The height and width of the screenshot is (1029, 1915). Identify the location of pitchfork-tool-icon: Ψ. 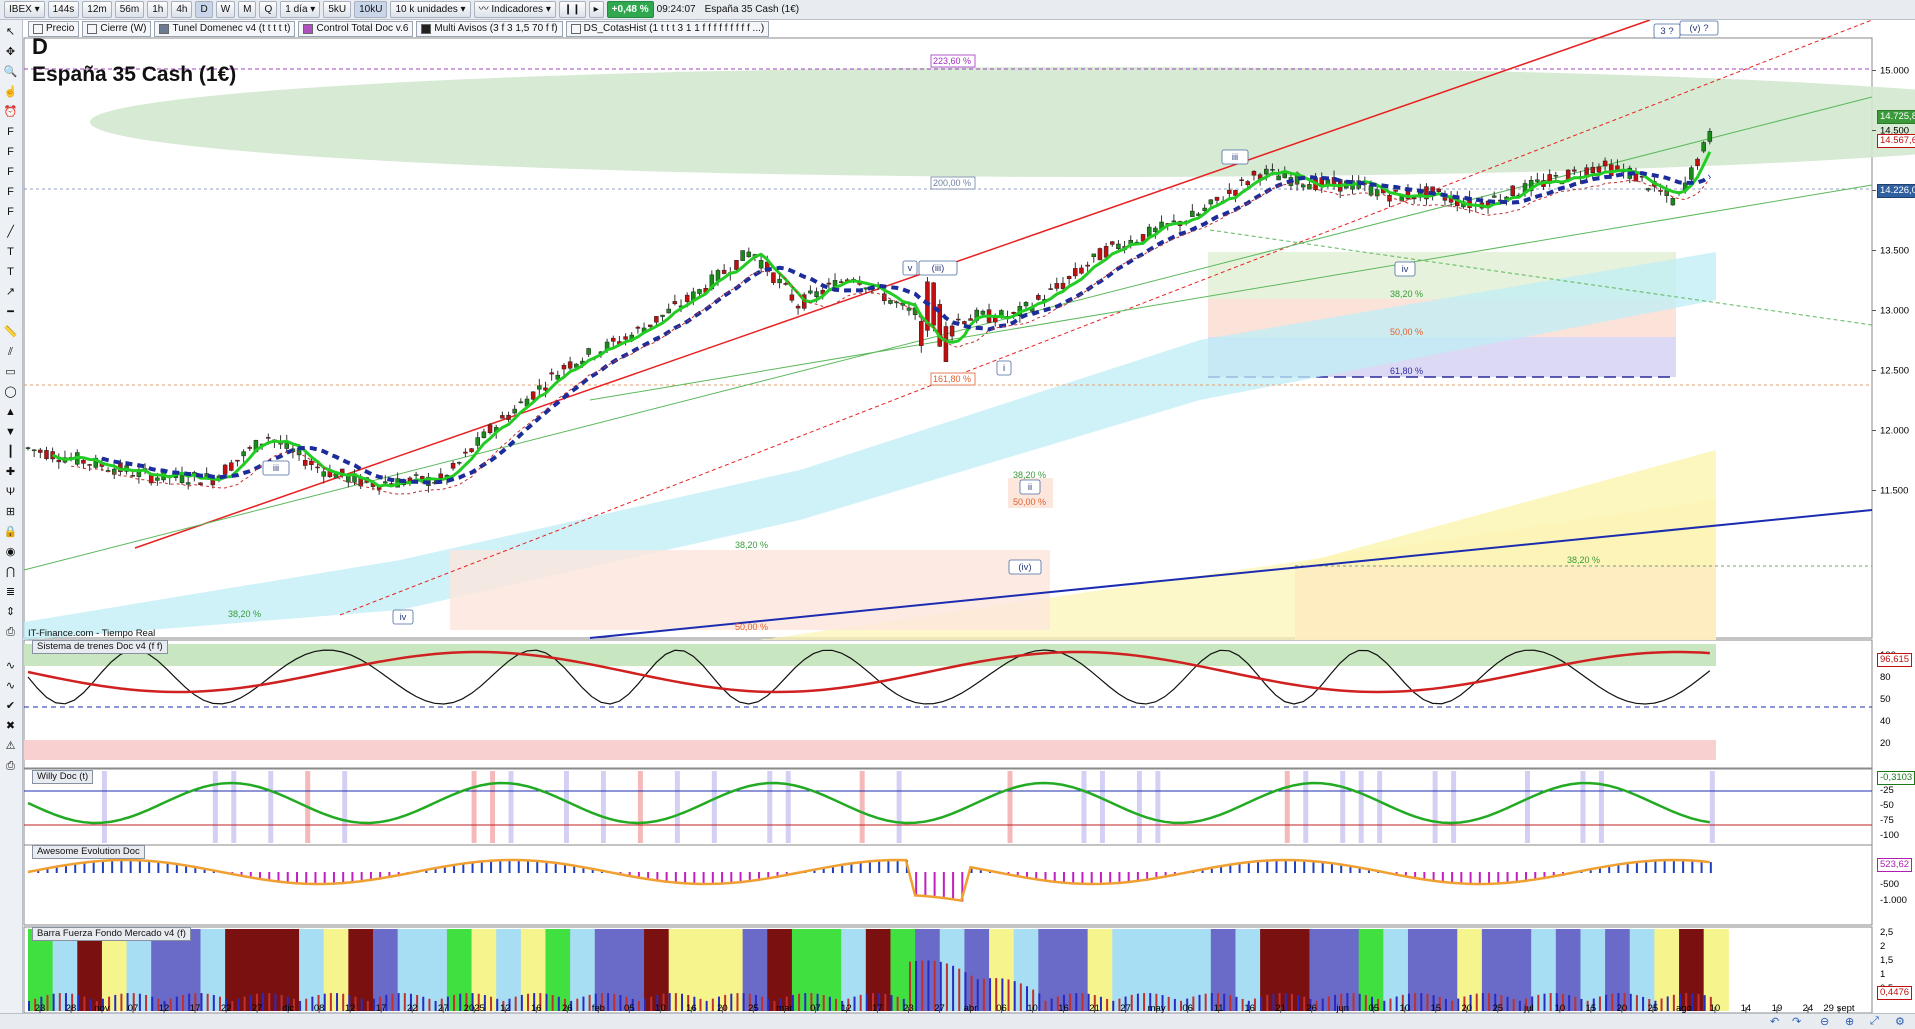
(10, 492).